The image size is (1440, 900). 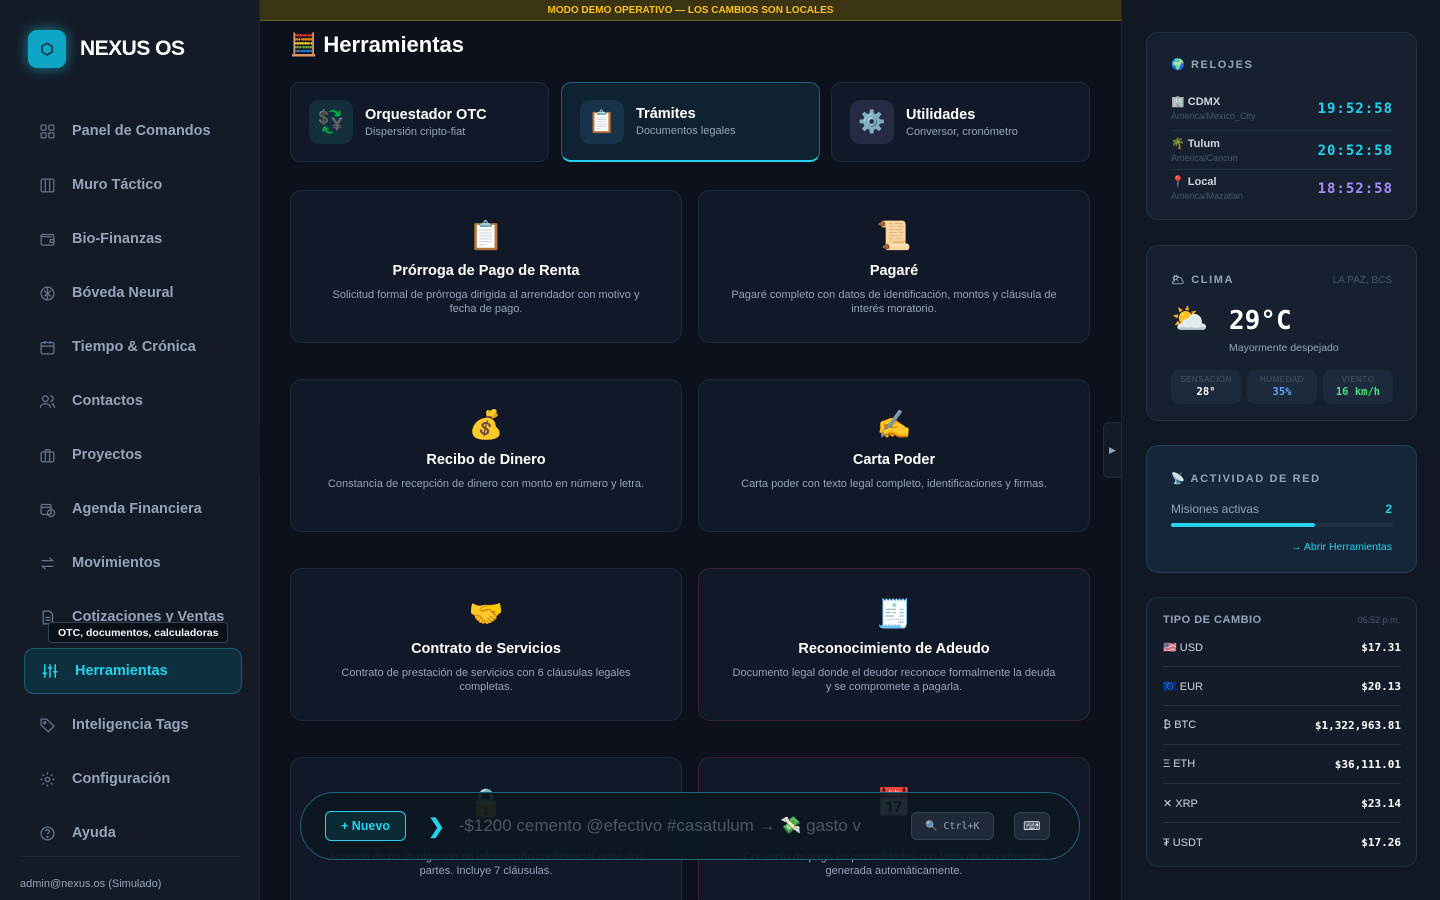 I want to click on sidebar-item-label: Ayuda, so click(x=94, y=833).